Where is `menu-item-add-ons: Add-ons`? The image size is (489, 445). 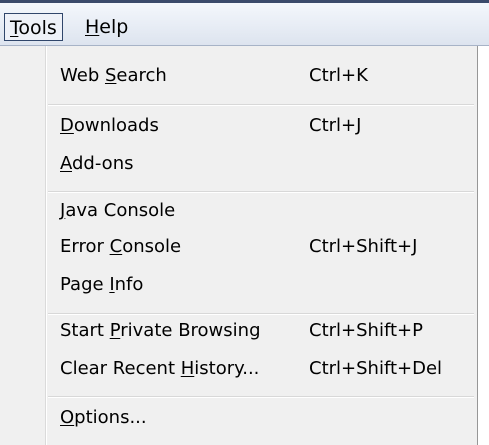
menu-item-add-ons: Add-ons is located at coordinates (239, 164).